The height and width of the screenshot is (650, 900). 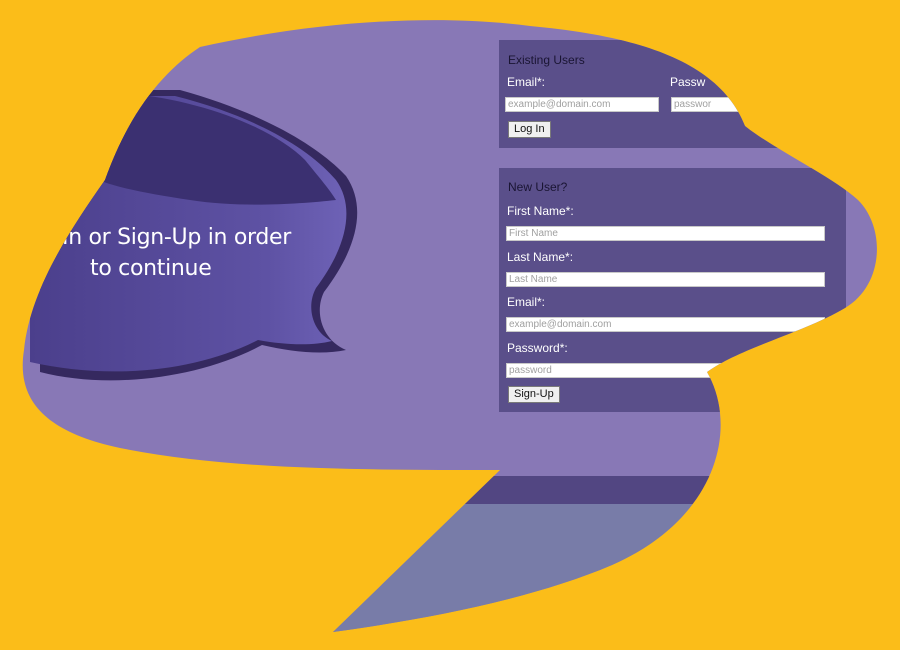 What do you see at coordinates (699, 94) in the screenshot?
I see `existing-users-panel: Existing Users Email*: Passw Log In` at bounding box center [699, 94].